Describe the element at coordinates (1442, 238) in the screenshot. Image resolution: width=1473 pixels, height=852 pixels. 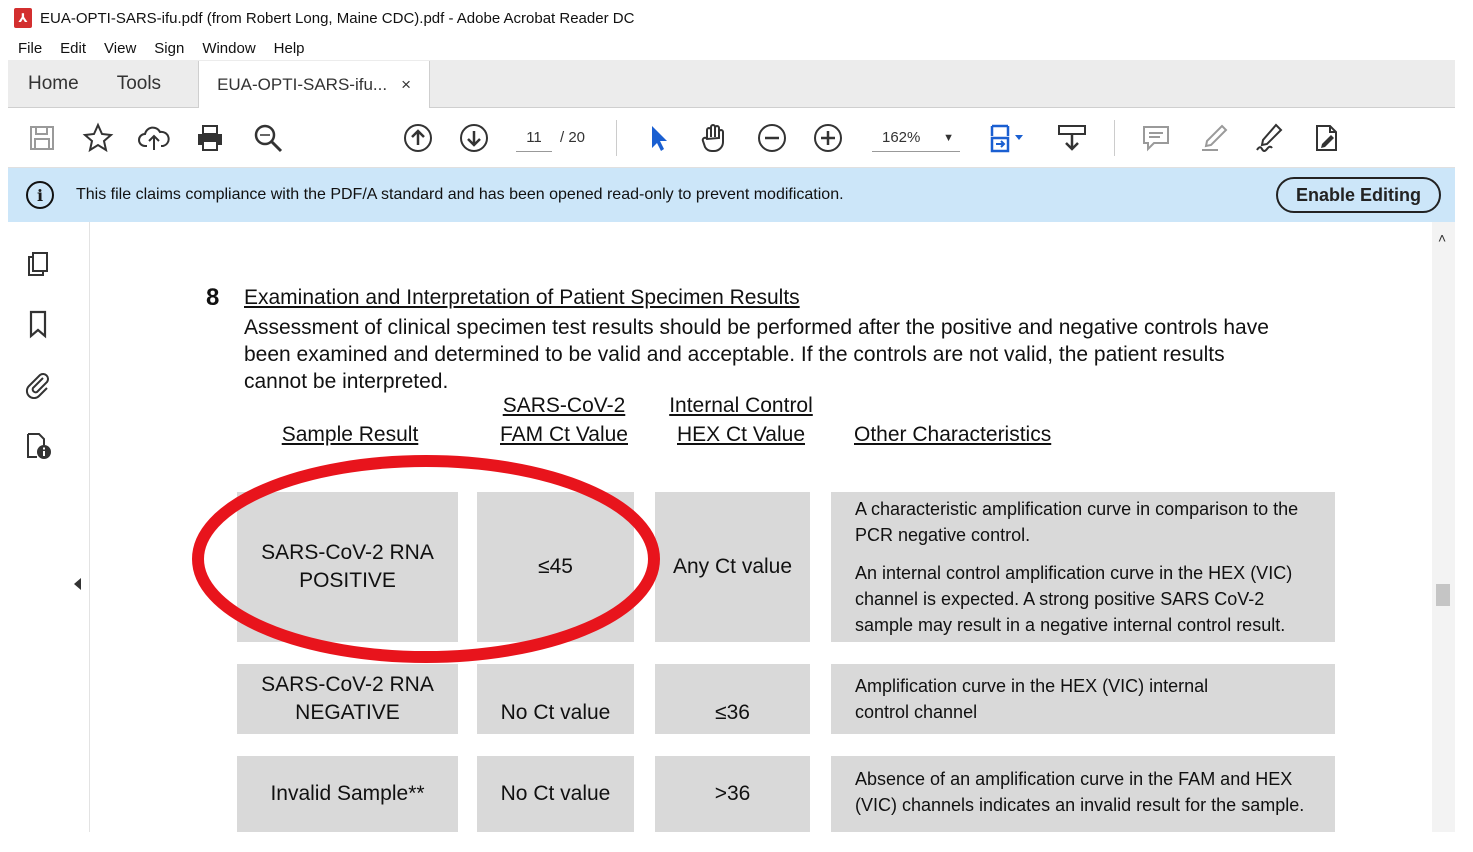
I see `scroll-up-icon: ˄` at that location.